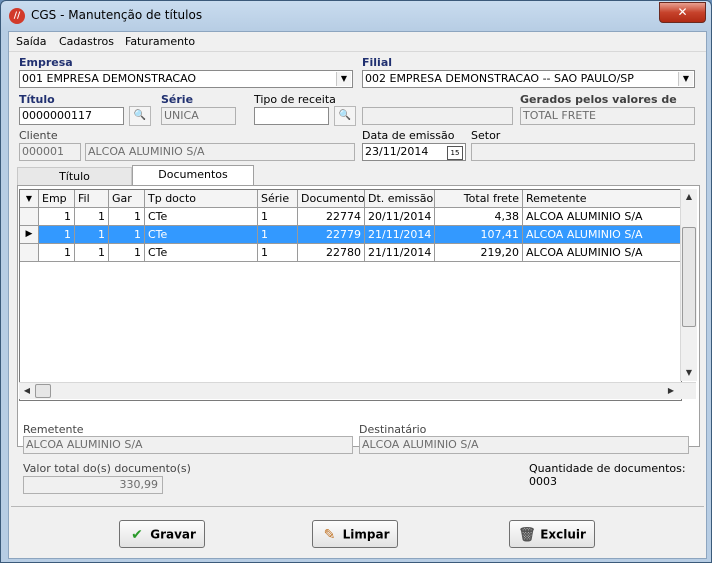 This screenshot has width=712, height=563. Describe the element at coordinates (400, 199) in the screenshot. I see `col-dt-emissao: Dt. emissão` at that location.